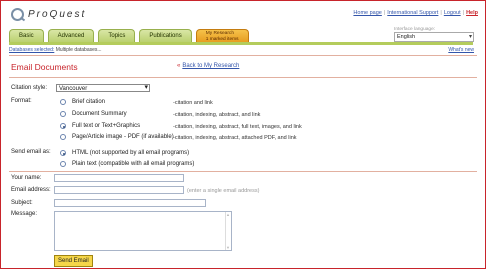 This screenshot has width=486, height=269. I want to click on format-option-label: Page/Article image - PDF (if available), so click(123, 137).